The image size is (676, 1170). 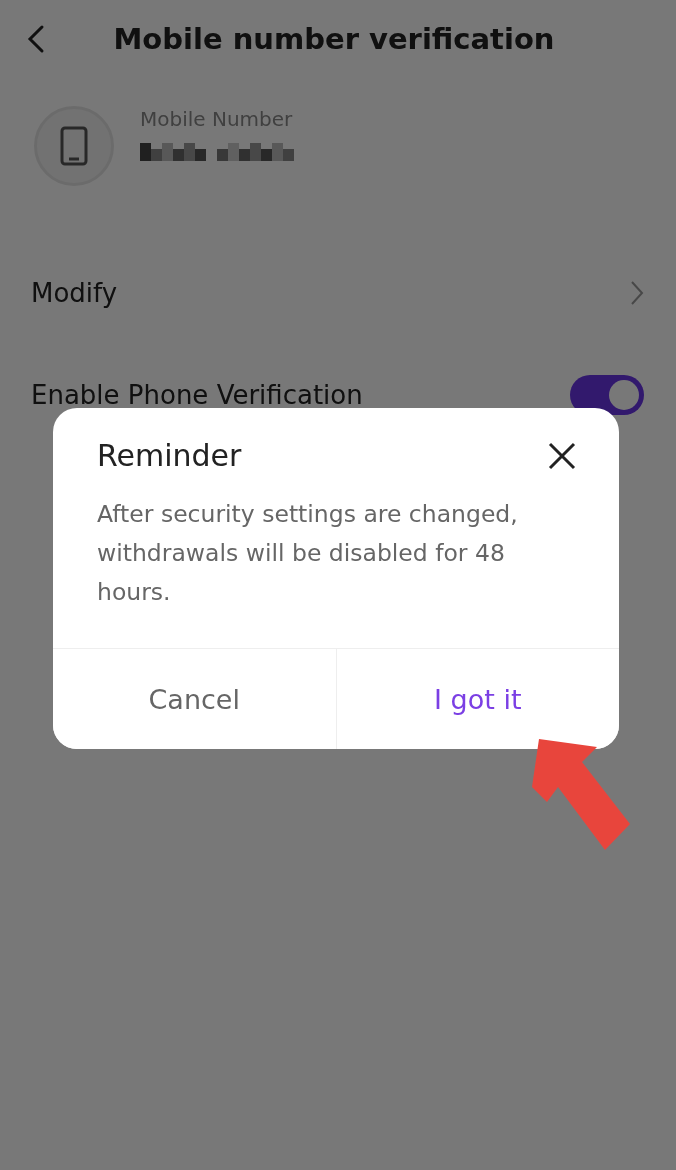 What do you see at coordinates (477, 699) in the screenshot?
I see `confirm-button: I got it` at bounding box center [477, 699].